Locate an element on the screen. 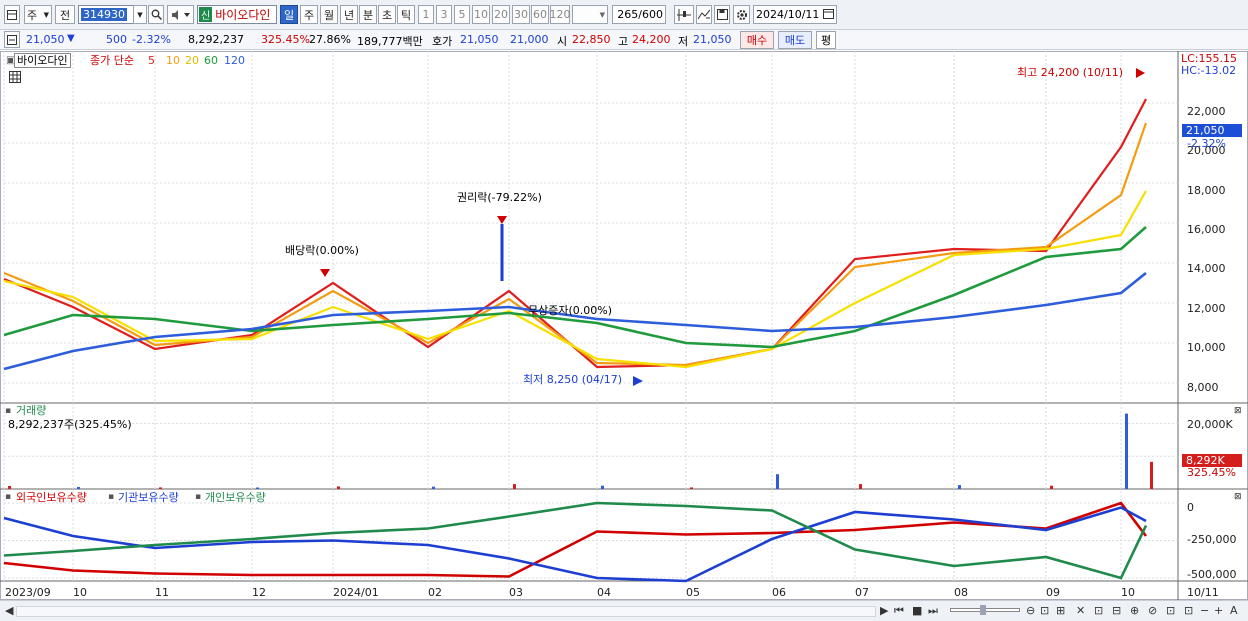 The height and width of the screenshot is (621, 1248). tool-4-icon: ⊕ is located at coordinates (1134, 610).